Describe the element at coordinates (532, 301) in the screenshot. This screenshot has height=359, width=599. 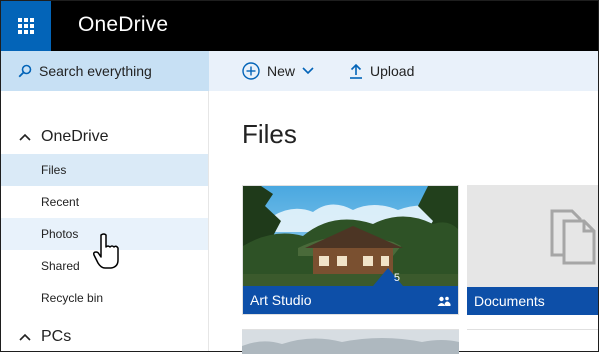
I see `folder-name: Documents` at that location.